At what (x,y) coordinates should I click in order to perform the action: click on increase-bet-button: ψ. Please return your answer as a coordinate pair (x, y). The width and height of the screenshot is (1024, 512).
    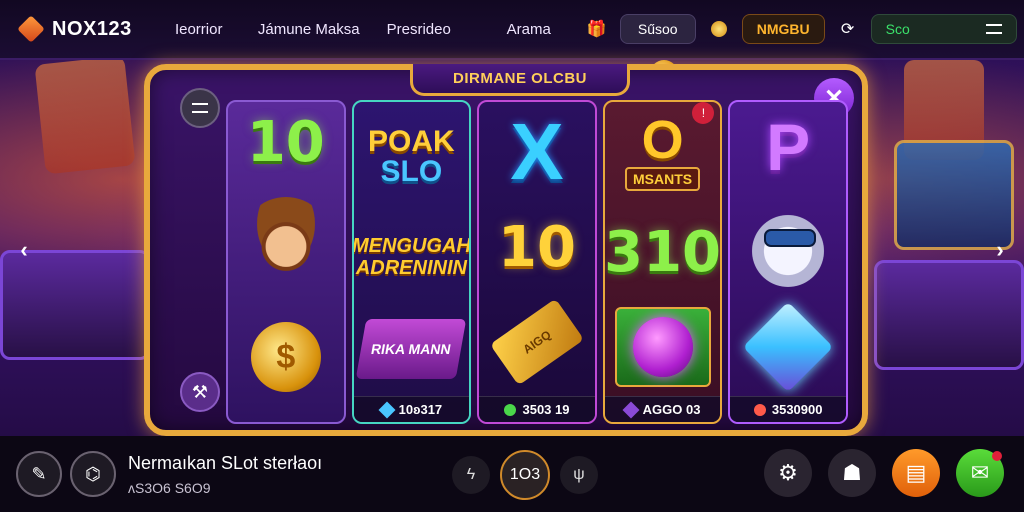
    Looking at the image, I should click on (579, 475).